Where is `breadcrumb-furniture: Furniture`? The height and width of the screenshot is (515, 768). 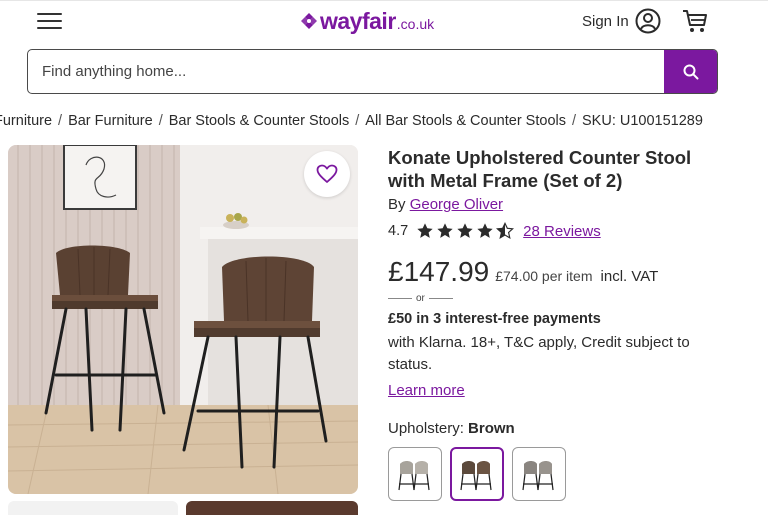 breadcrumb-furniture: Furniture is located at coordinates (26, 121).